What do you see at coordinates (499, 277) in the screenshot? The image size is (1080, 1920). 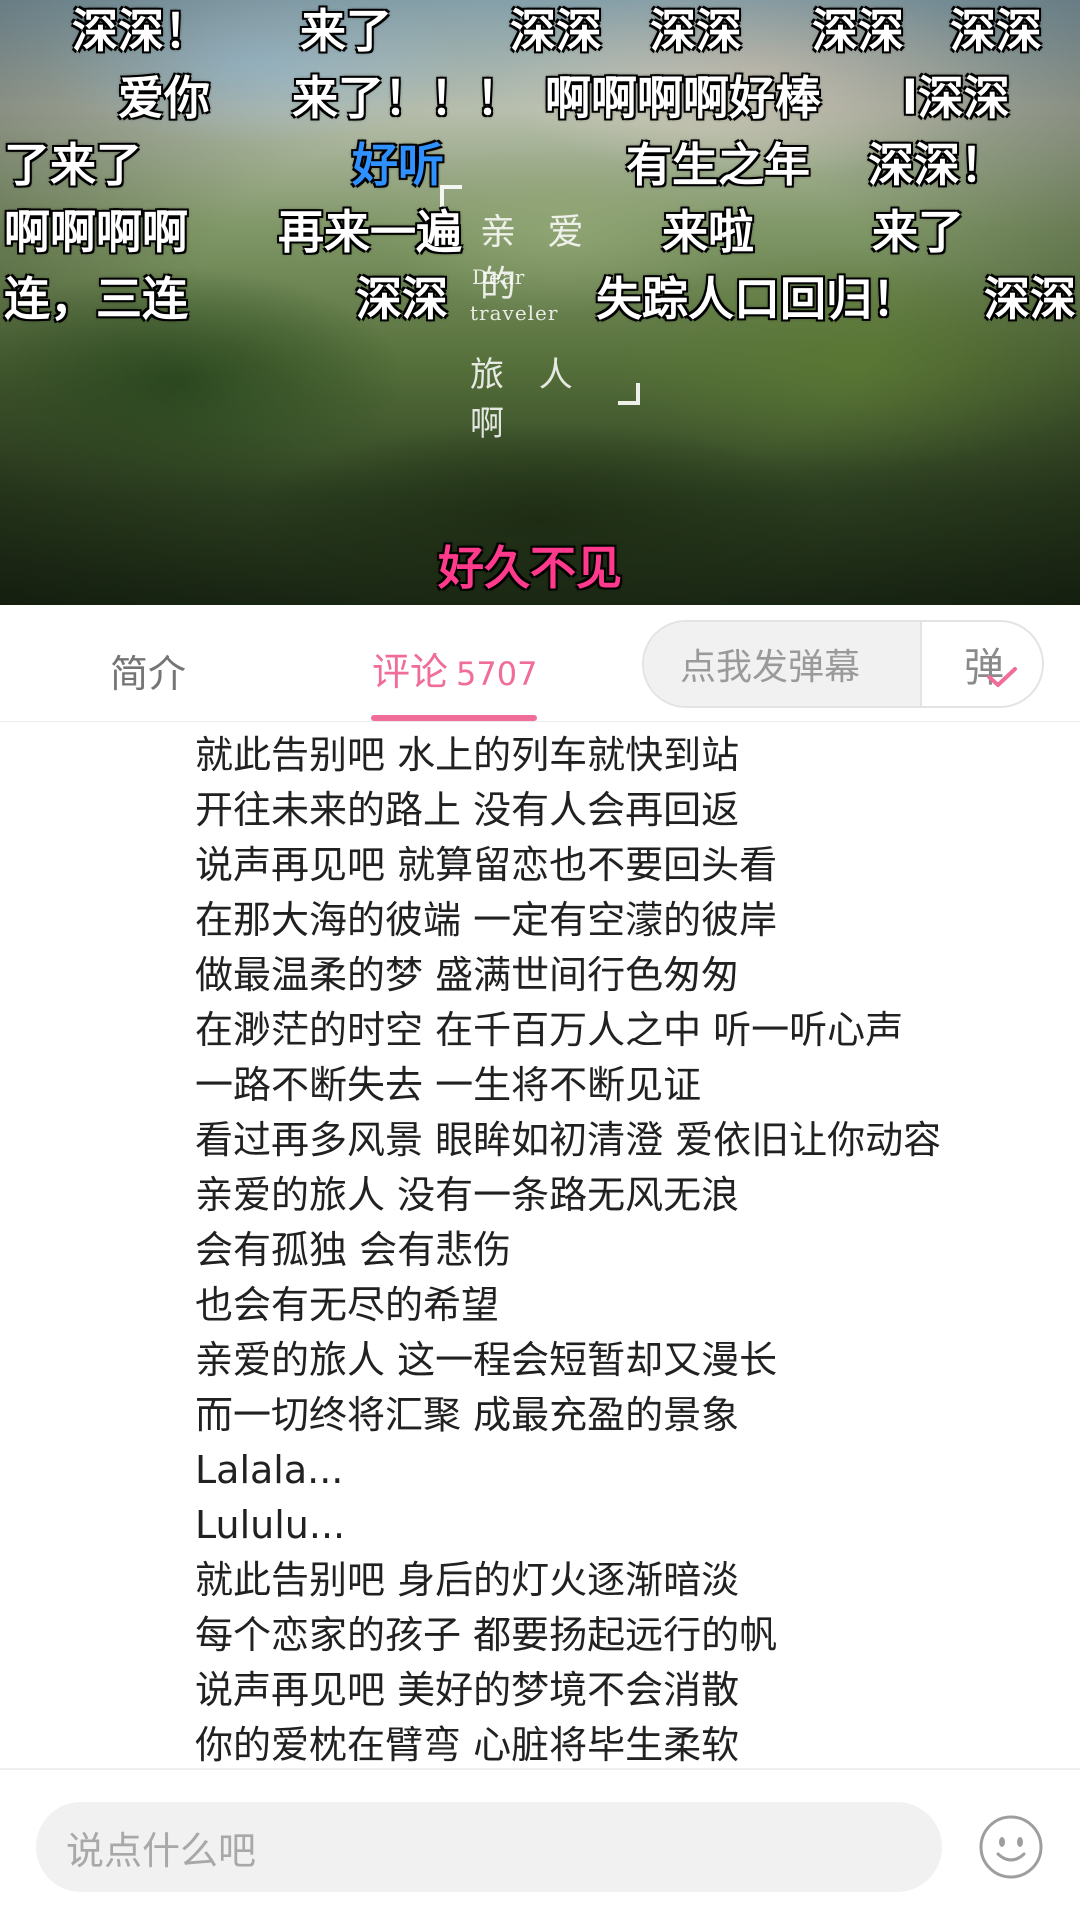 I see `title-card-line-dear: Dear` at bounding box center [499, 277].